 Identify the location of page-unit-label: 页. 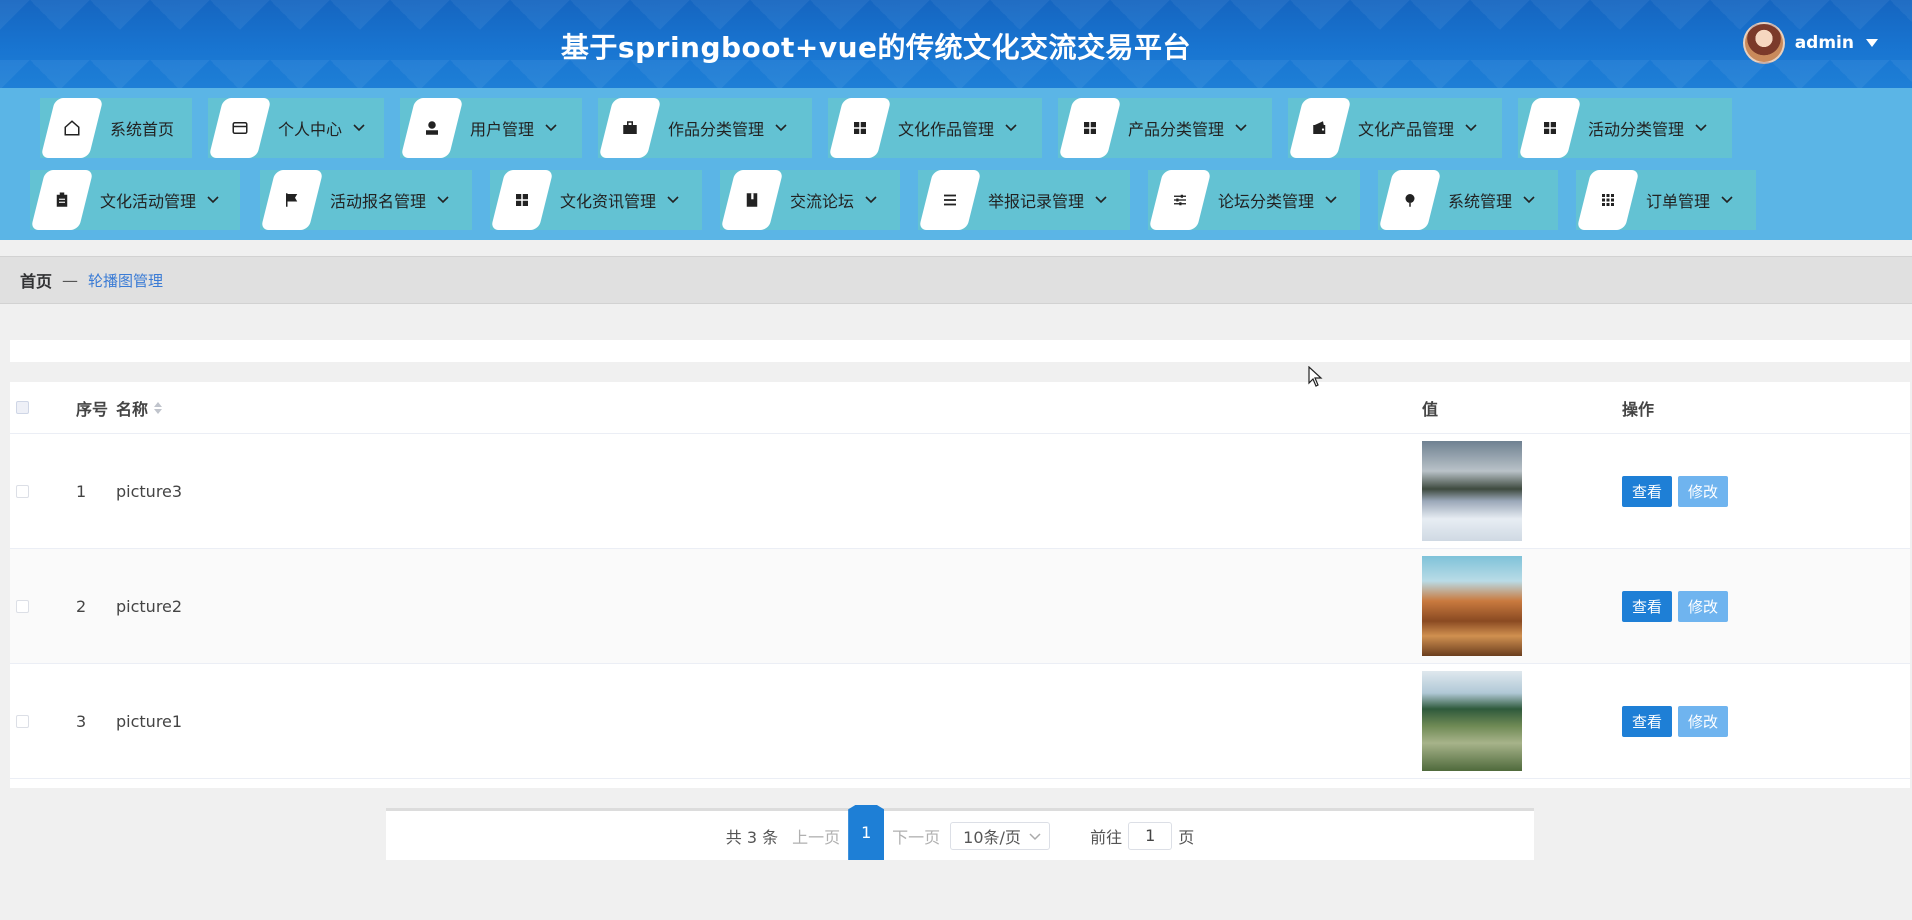
(1186, 837).